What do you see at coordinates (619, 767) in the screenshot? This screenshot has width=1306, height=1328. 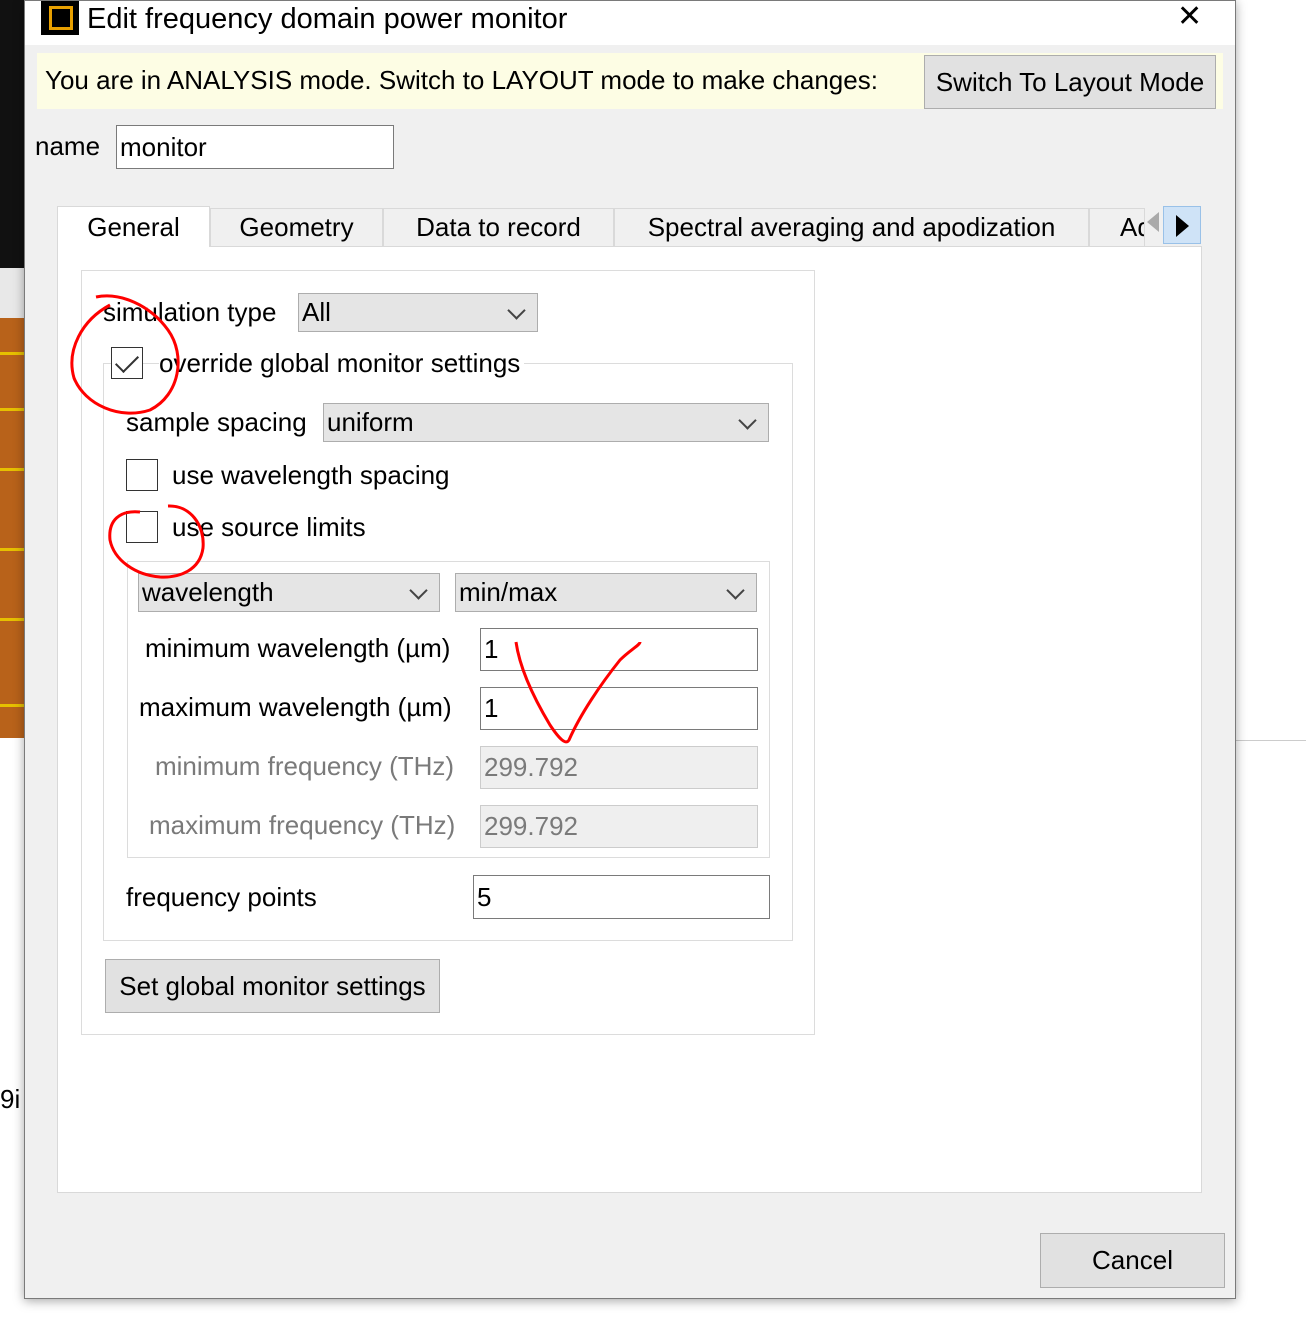 I see `min-frequency-input: 299.792` at bounding box center [619, 767].